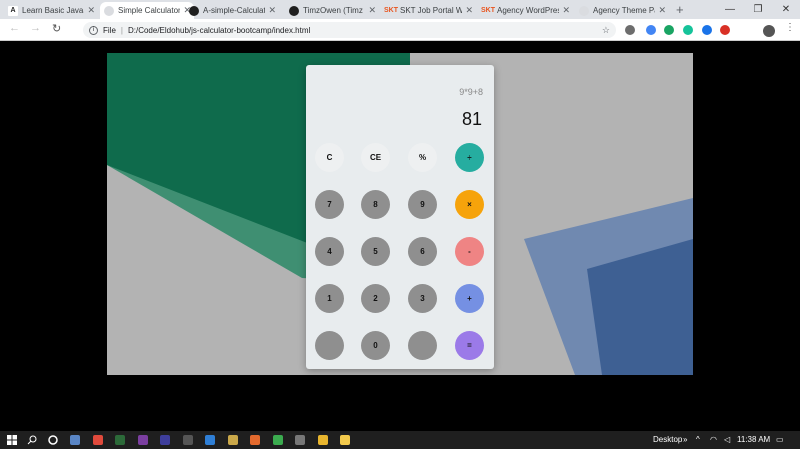  What do you see at coordinates (13, 10) in the screenshot?
I see `tab-favicon-icon: A` at bounding box center [13, 10].